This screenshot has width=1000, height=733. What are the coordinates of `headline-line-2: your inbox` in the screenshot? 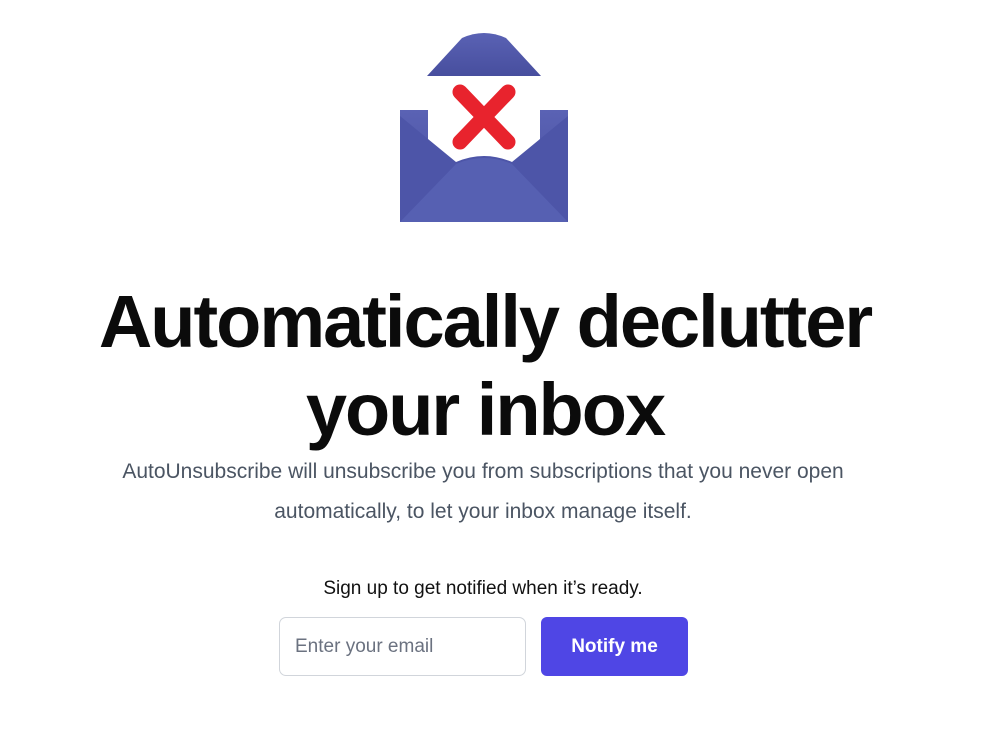 It's located at (485, 409).